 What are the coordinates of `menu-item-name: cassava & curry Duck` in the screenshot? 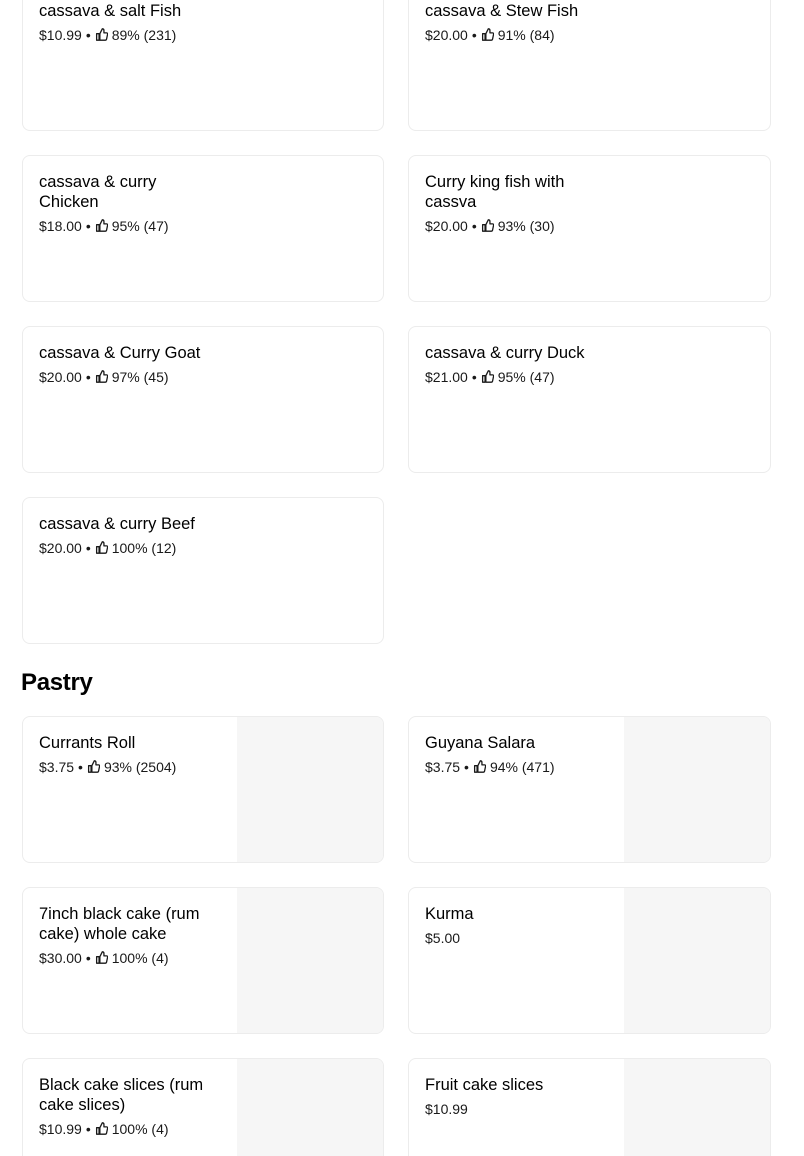 It's located at (505, 353).